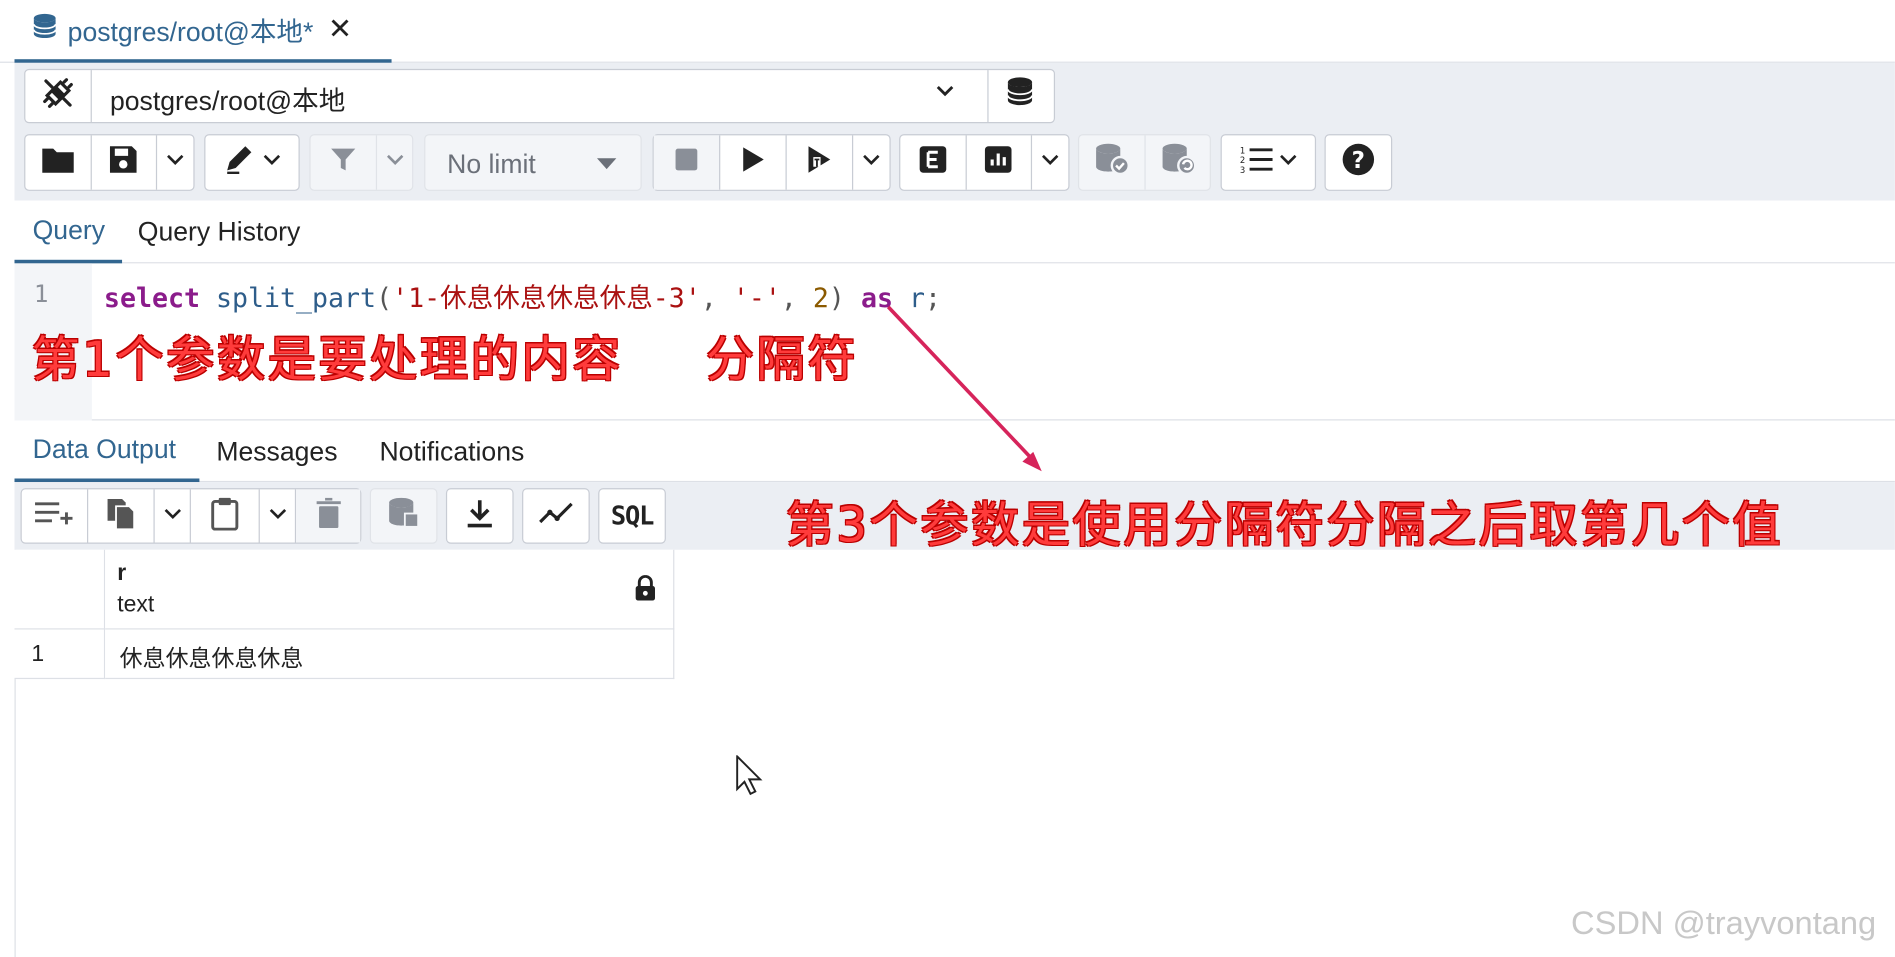  What do you see at coordinates (136, 605) in the screenshot?
I see `column-type: text` at bounding box center [136, 605].